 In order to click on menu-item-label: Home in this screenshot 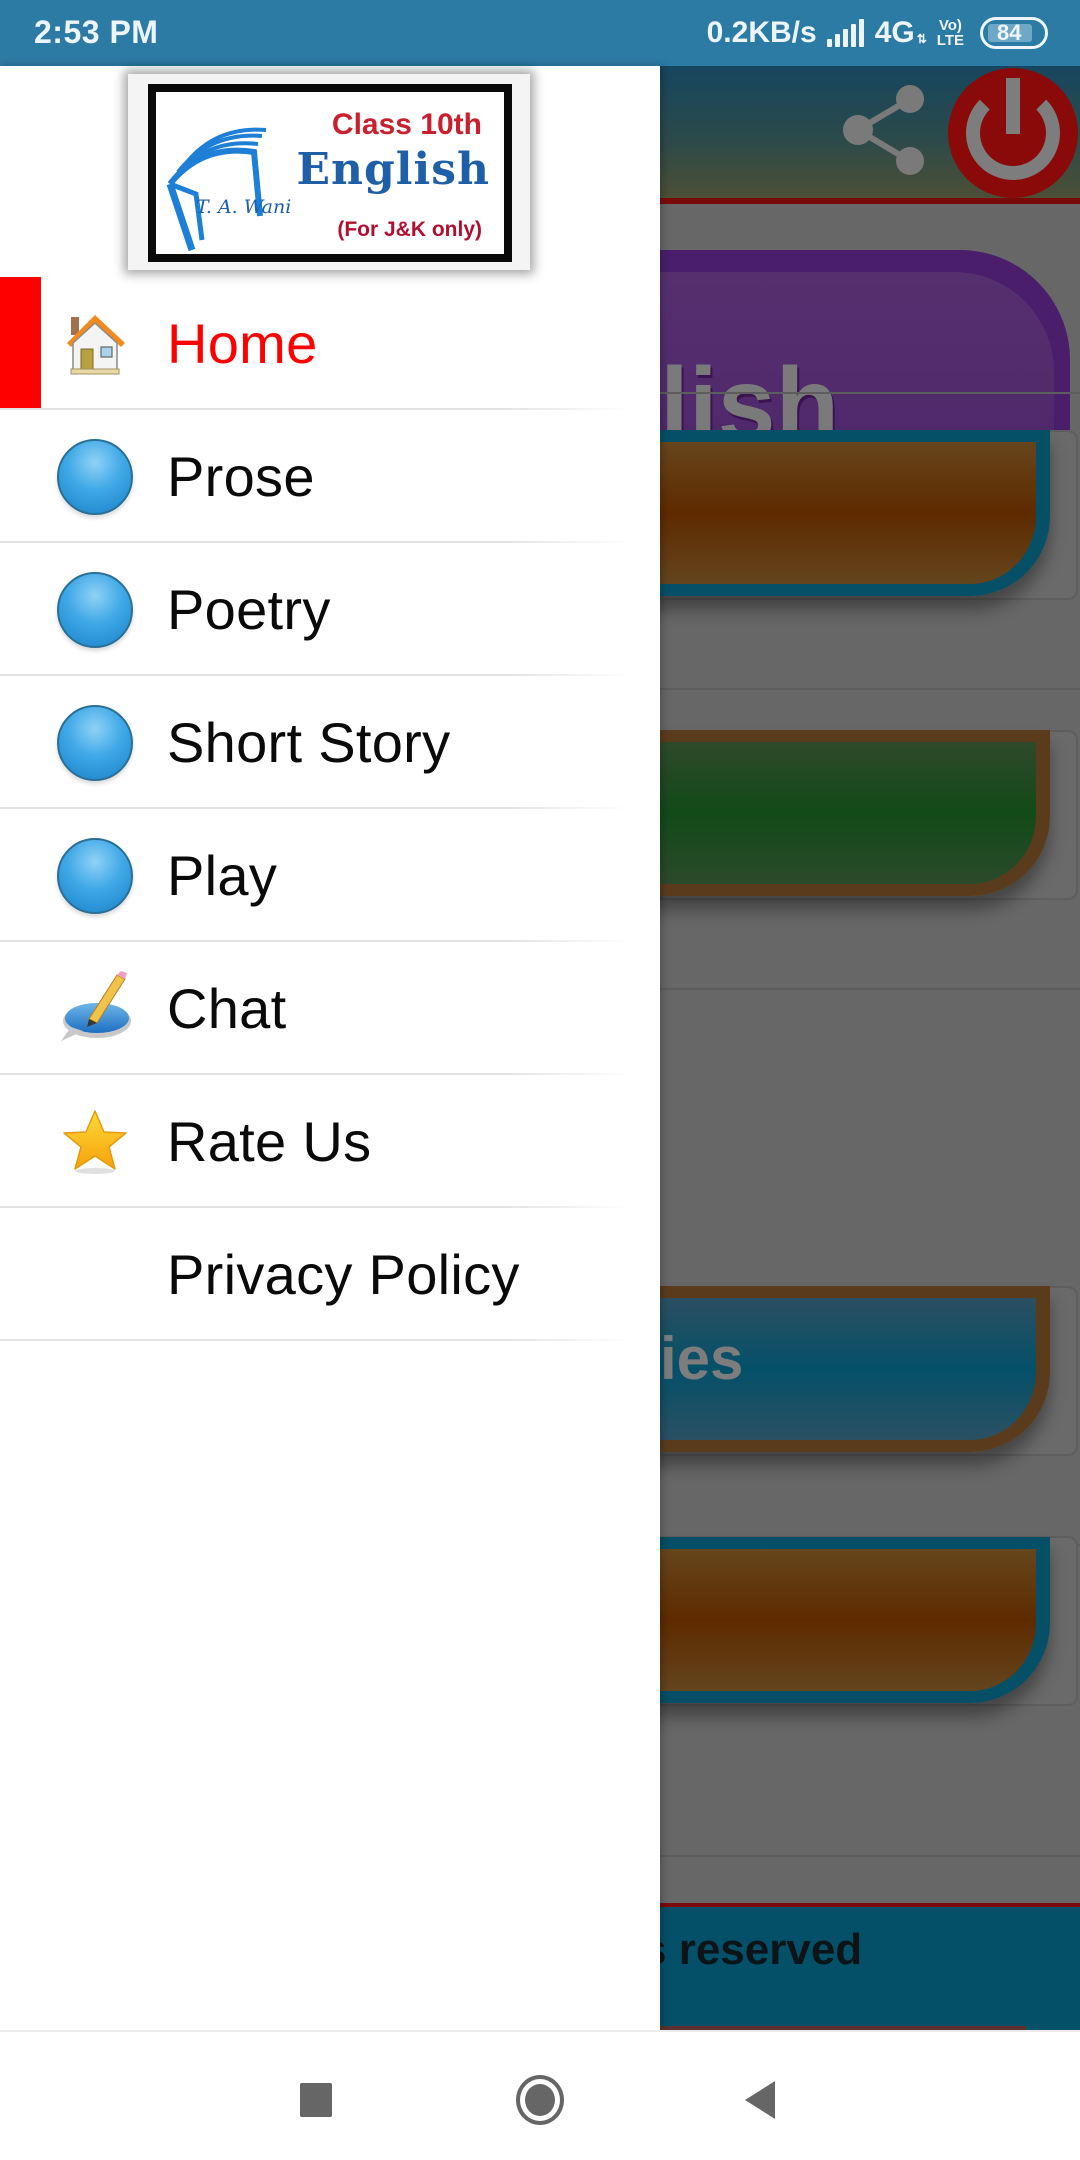, I will do `click(242, 343)`.